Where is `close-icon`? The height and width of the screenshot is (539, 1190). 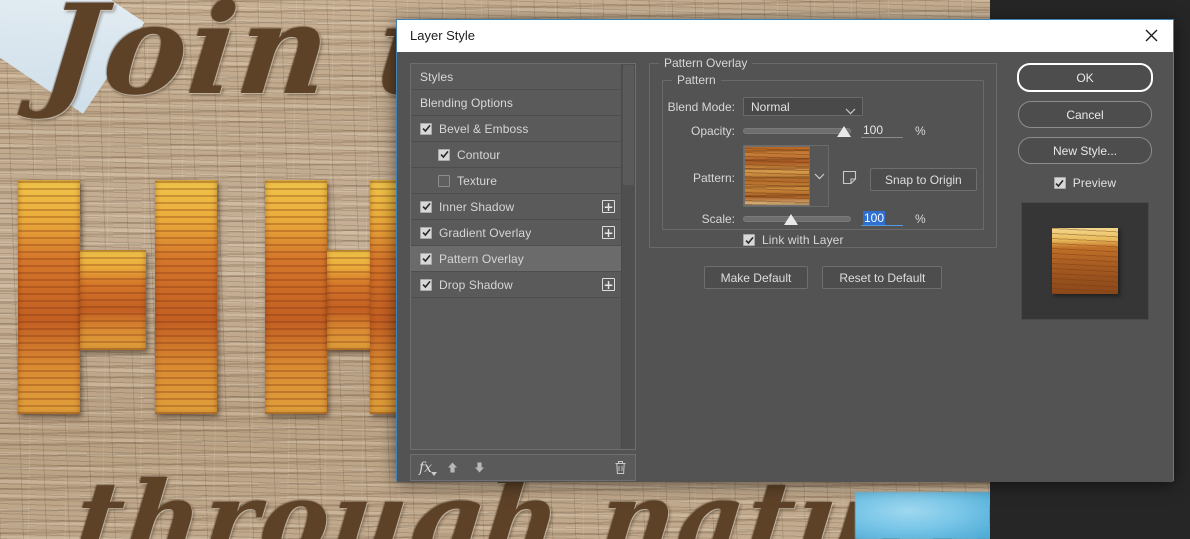
close-icon is located at coordinates (1151, 35).